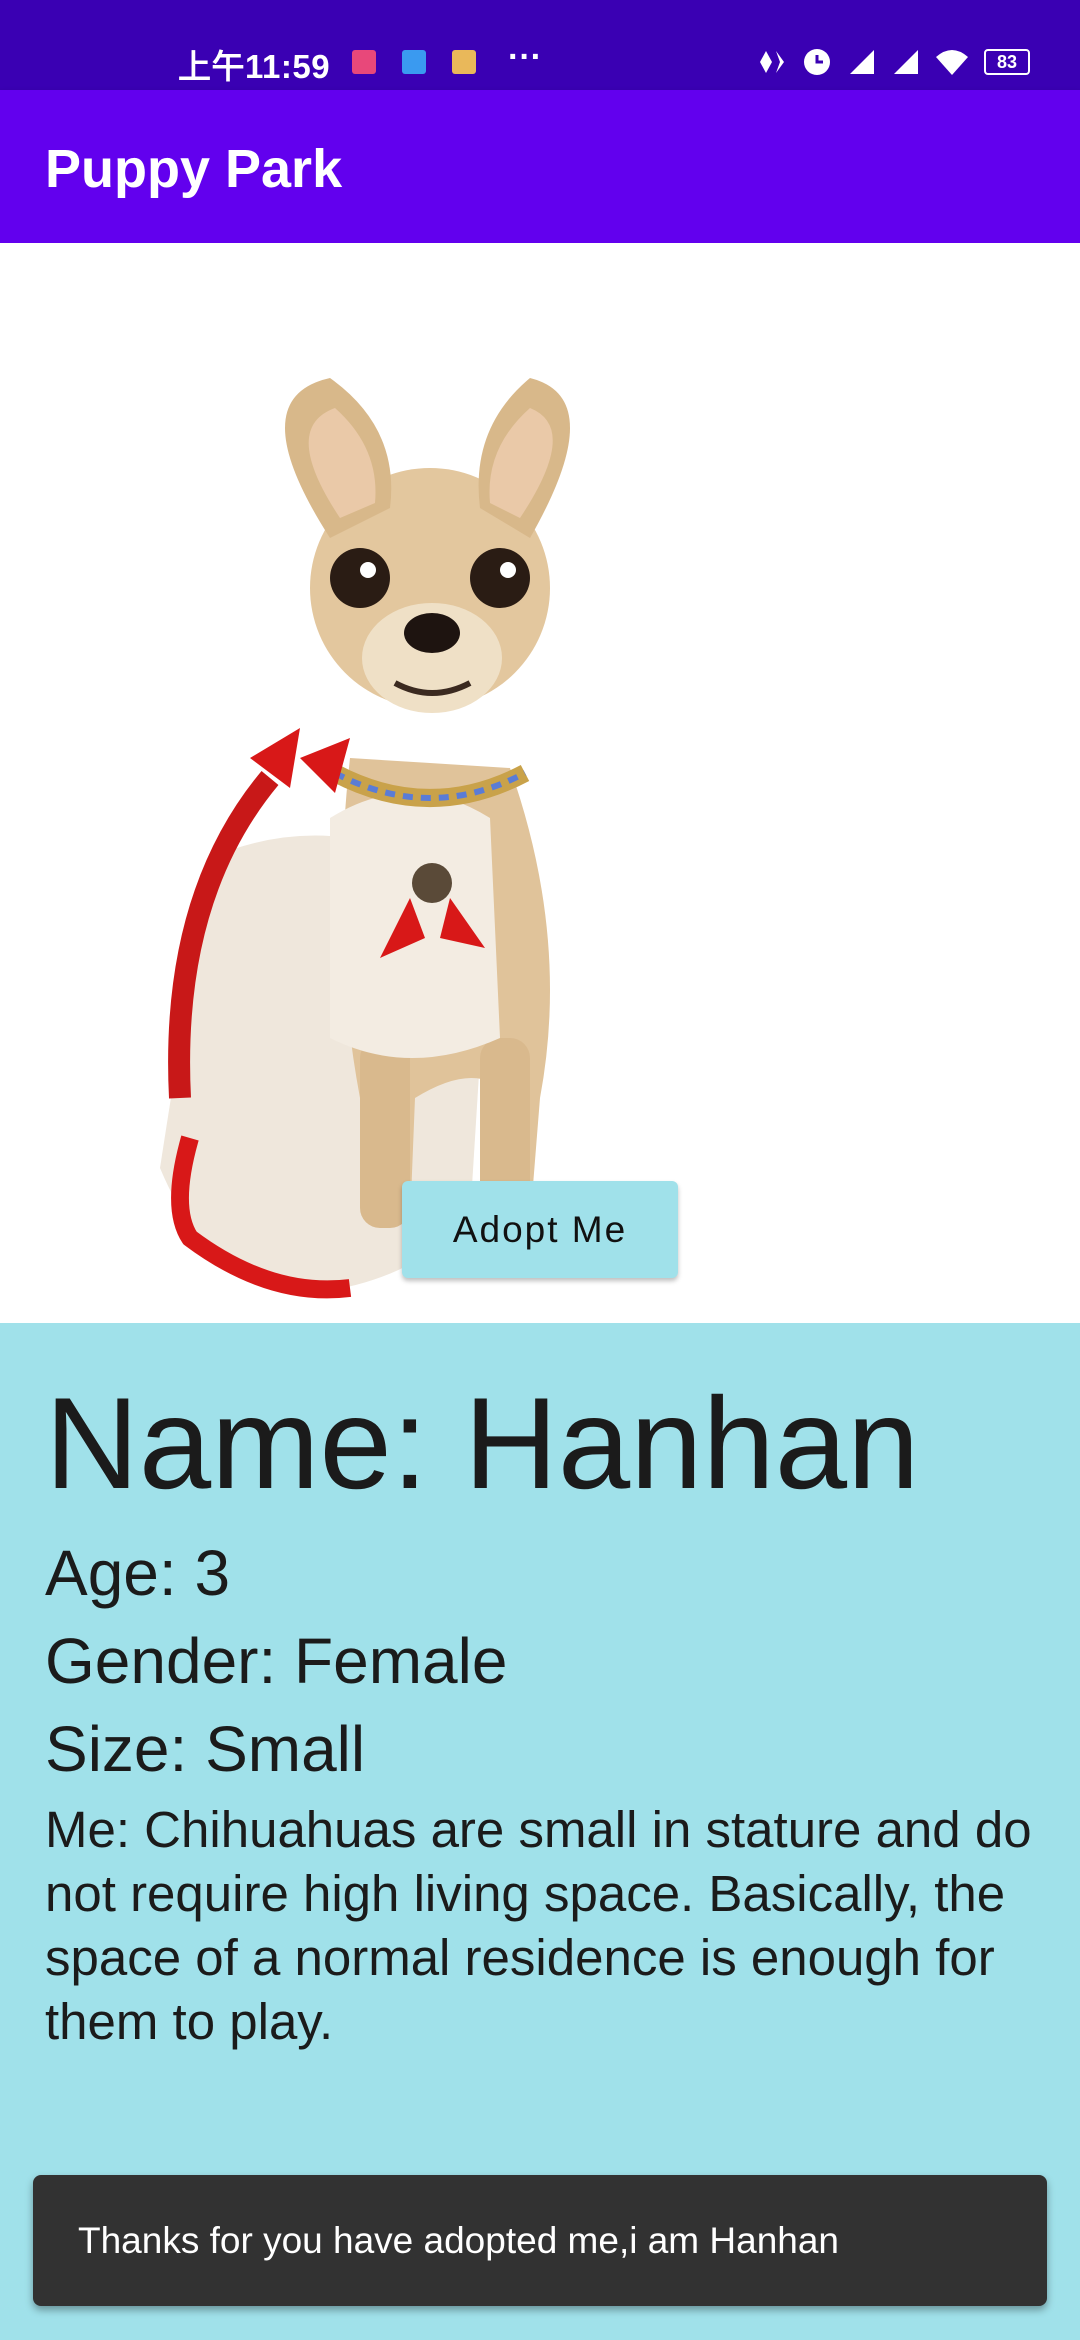 The image size is (1080, 2340). I want to click on status-bar: 上午11:59 ··· 83, so click(540, 45).